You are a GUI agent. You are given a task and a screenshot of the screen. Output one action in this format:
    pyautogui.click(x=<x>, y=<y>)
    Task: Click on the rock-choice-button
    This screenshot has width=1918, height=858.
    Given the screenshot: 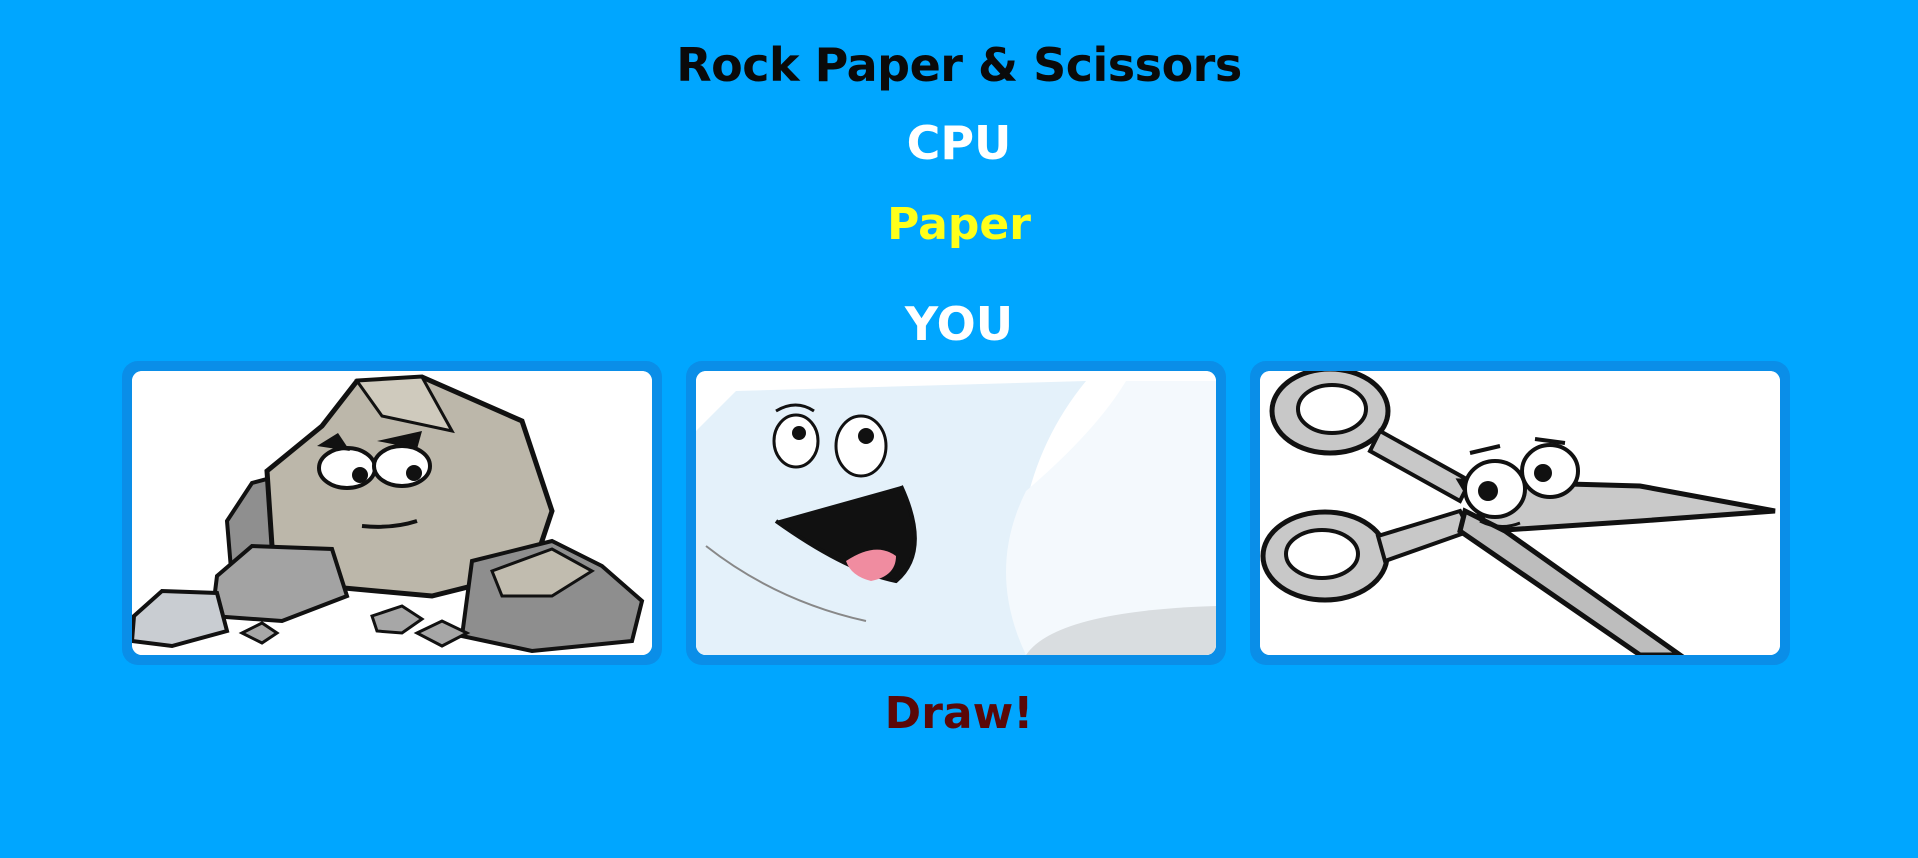 What is the action you would take?
    pyautogui.click(x=392, y=513)
    